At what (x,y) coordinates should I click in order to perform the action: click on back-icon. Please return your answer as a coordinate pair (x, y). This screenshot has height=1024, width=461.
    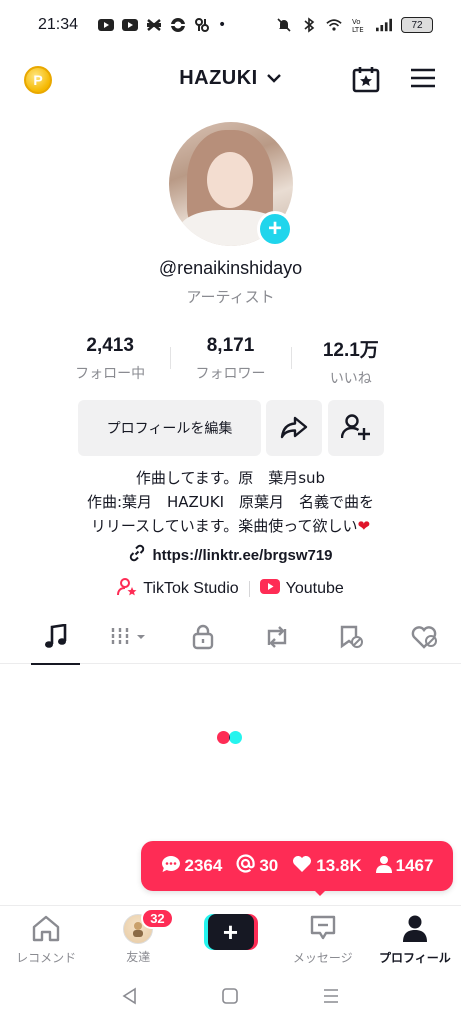
    Looking at the image, I should click on (130, 998).